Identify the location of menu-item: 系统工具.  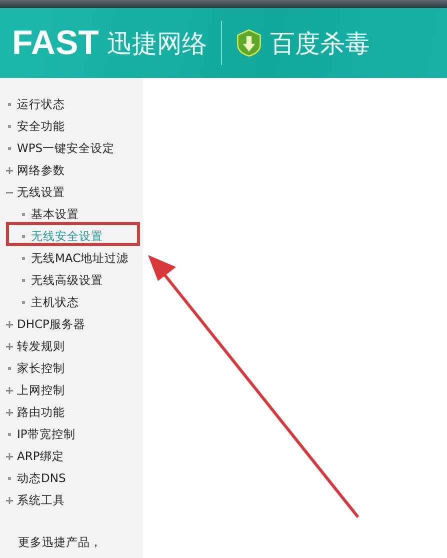
(41, 500).